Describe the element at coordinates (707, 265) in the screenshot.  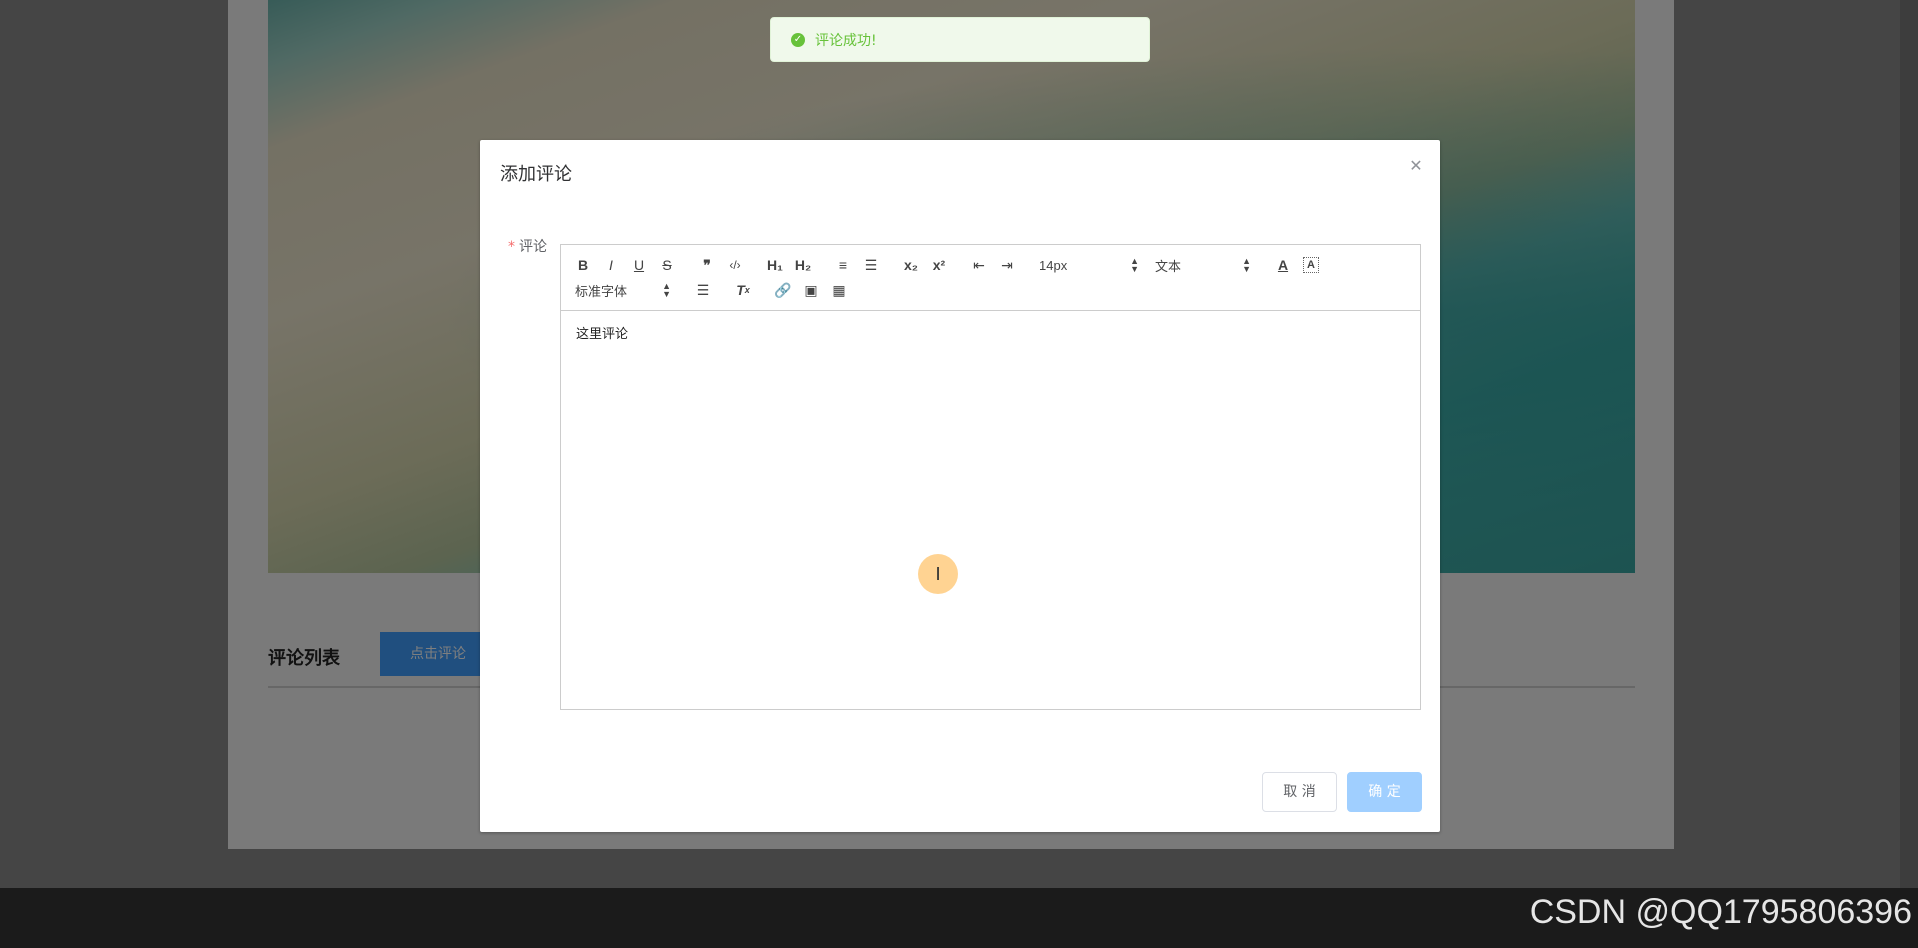
I see `blockquote-button: ❞` at that location.